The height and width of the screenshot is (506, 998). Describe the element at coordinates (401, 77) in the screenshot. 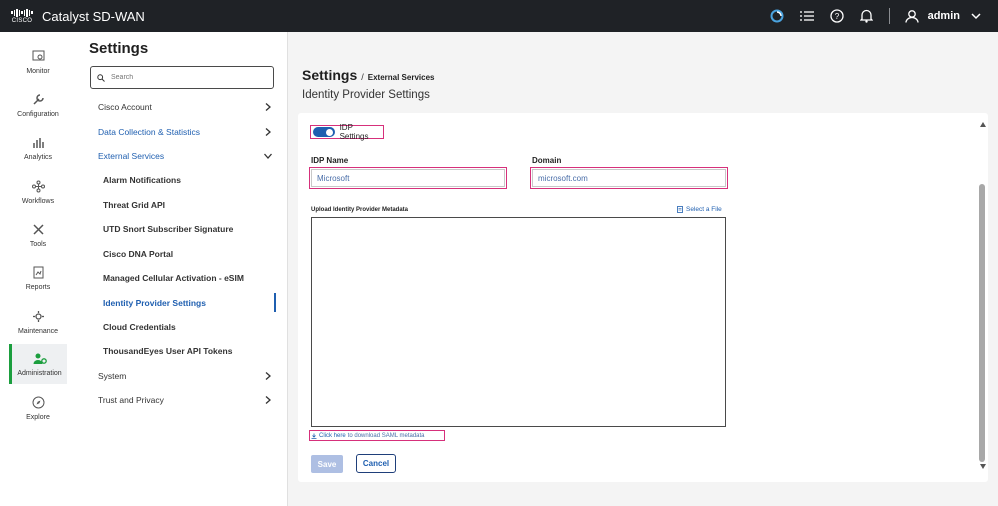

I see `breadcrumb-current: External Services` at that location.